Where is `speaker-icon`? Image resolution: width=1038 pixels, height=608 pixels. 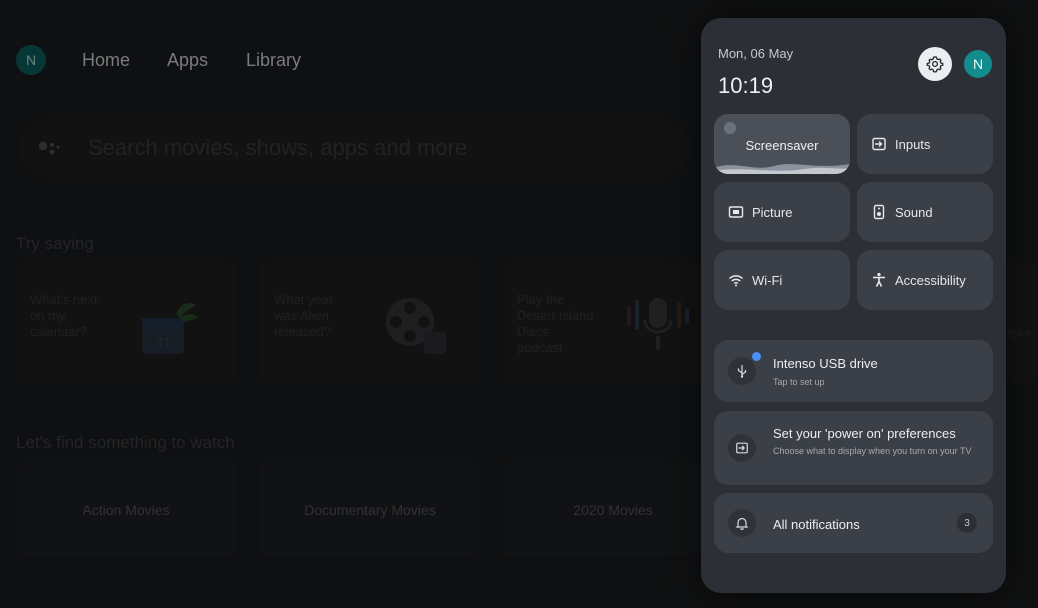
speaker-icon is located at coordinates (879, 212).